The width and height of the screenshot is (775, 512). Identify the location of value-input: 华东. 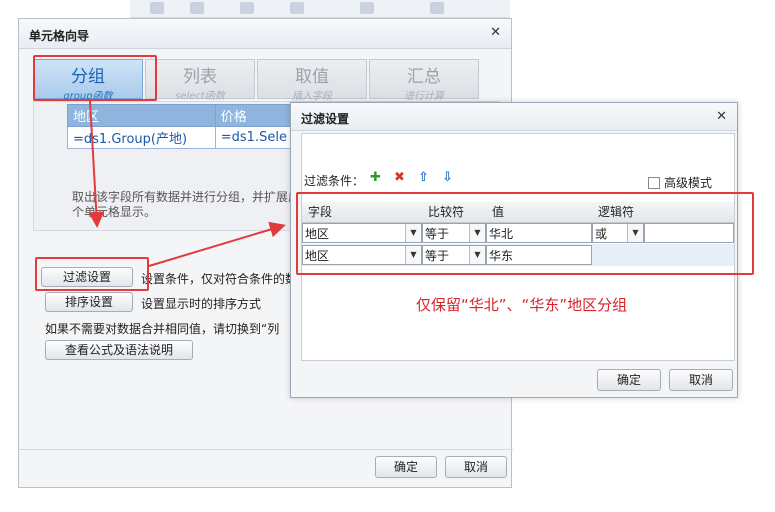
(539, 255).